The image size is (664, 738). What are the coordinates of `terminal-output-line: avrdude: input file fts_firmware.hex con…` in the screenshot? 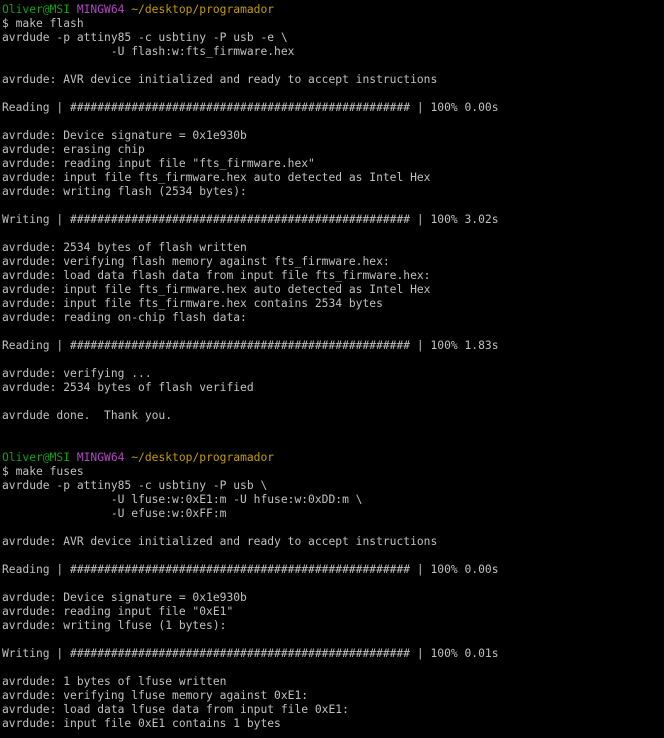 It's located at (192, 303).